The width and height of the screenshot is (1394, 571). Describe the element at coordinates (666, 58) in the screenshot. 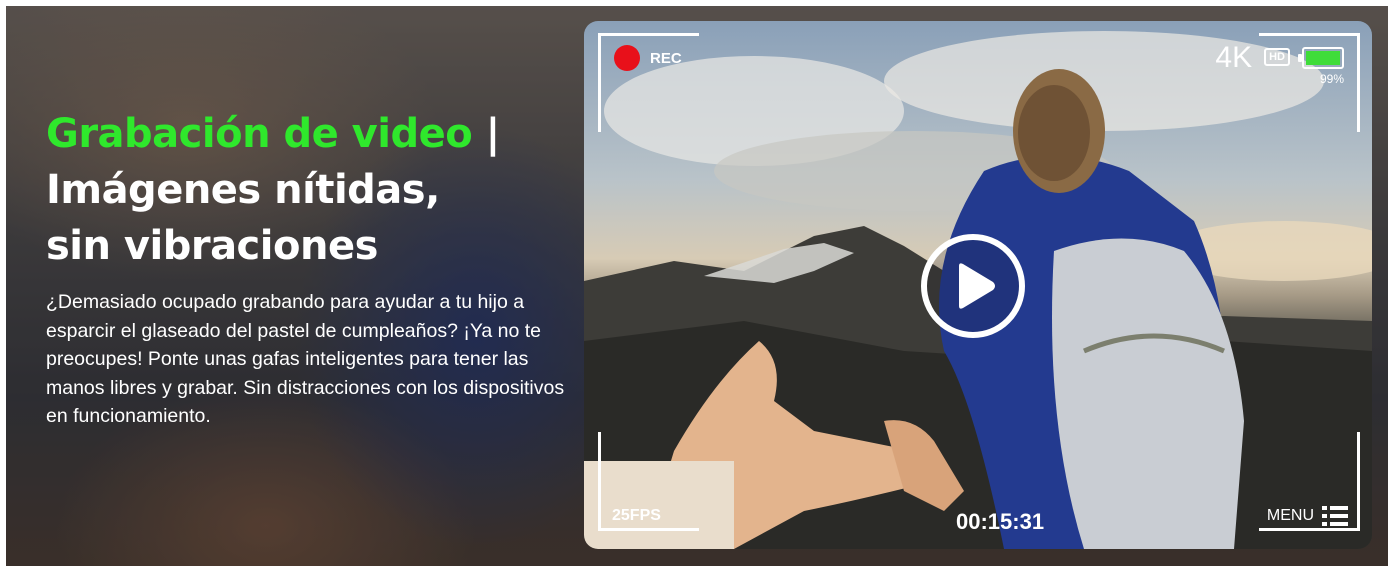

I see `rec-label: REC` at that location.